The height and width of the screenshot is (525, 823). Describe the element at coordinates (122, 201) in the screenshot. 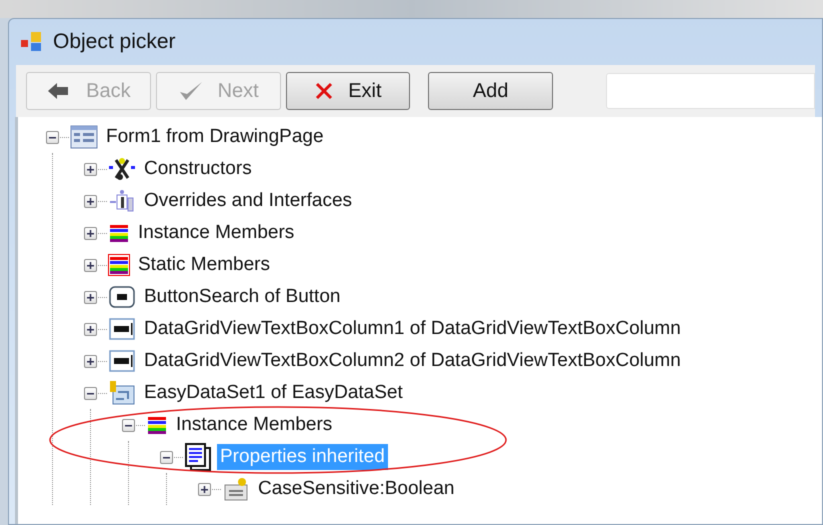

I see `interface-icon` at that location.